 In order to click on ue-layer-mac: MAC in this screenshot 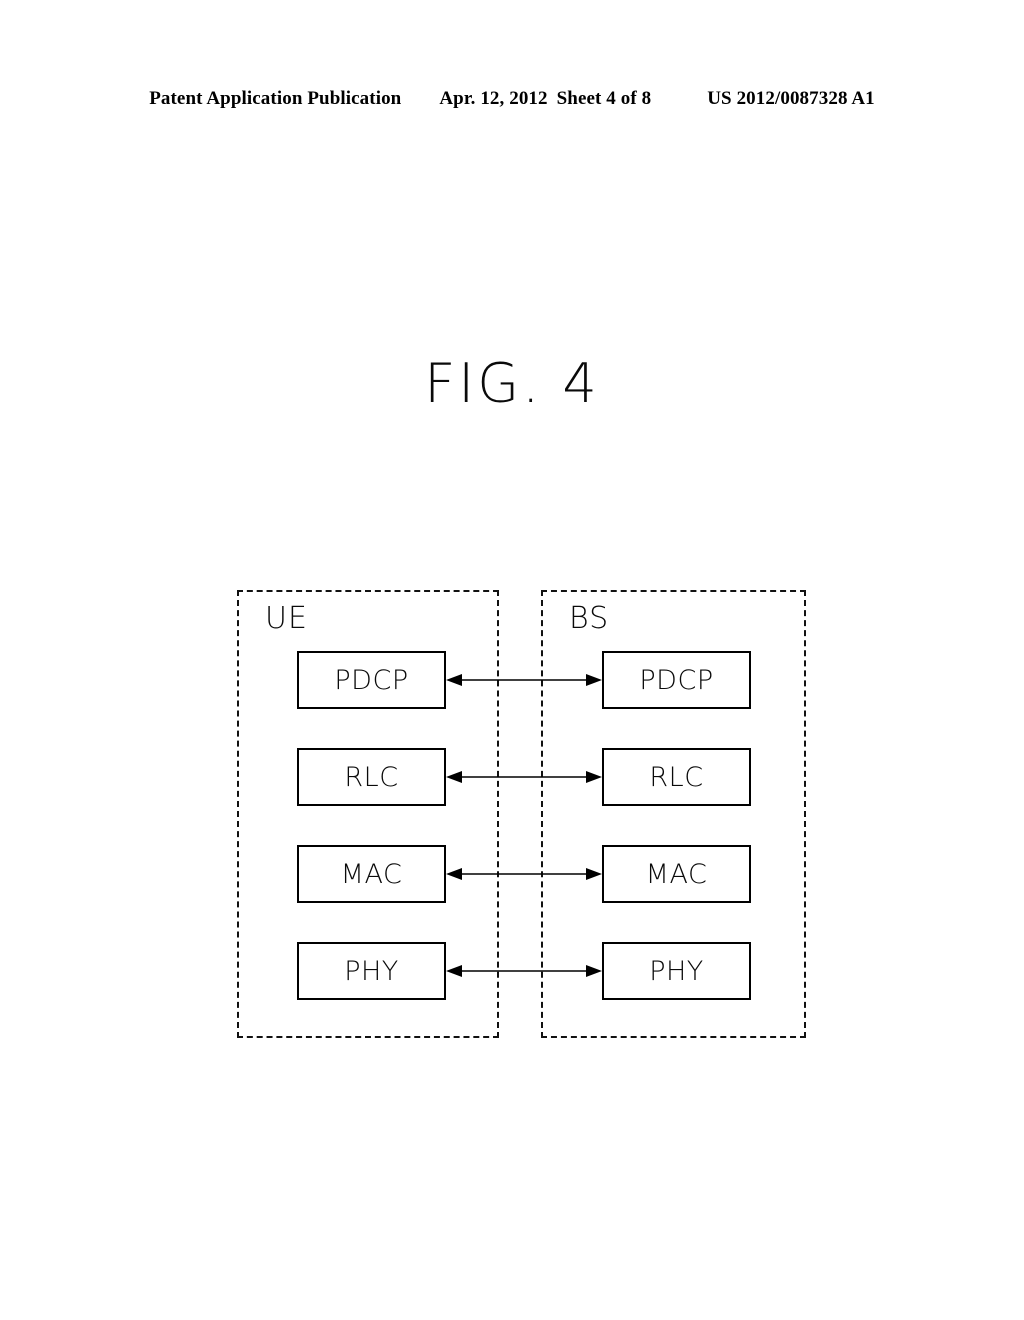, I will do `click(371, 874)`.